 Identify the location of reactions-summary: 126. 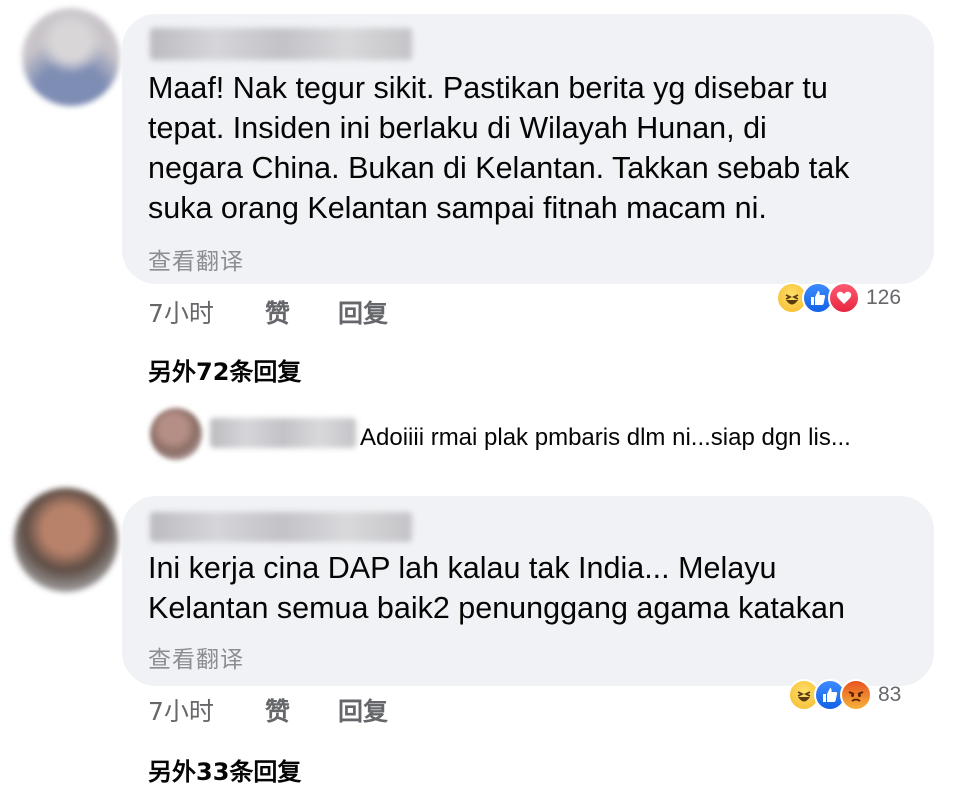
(838, 298).